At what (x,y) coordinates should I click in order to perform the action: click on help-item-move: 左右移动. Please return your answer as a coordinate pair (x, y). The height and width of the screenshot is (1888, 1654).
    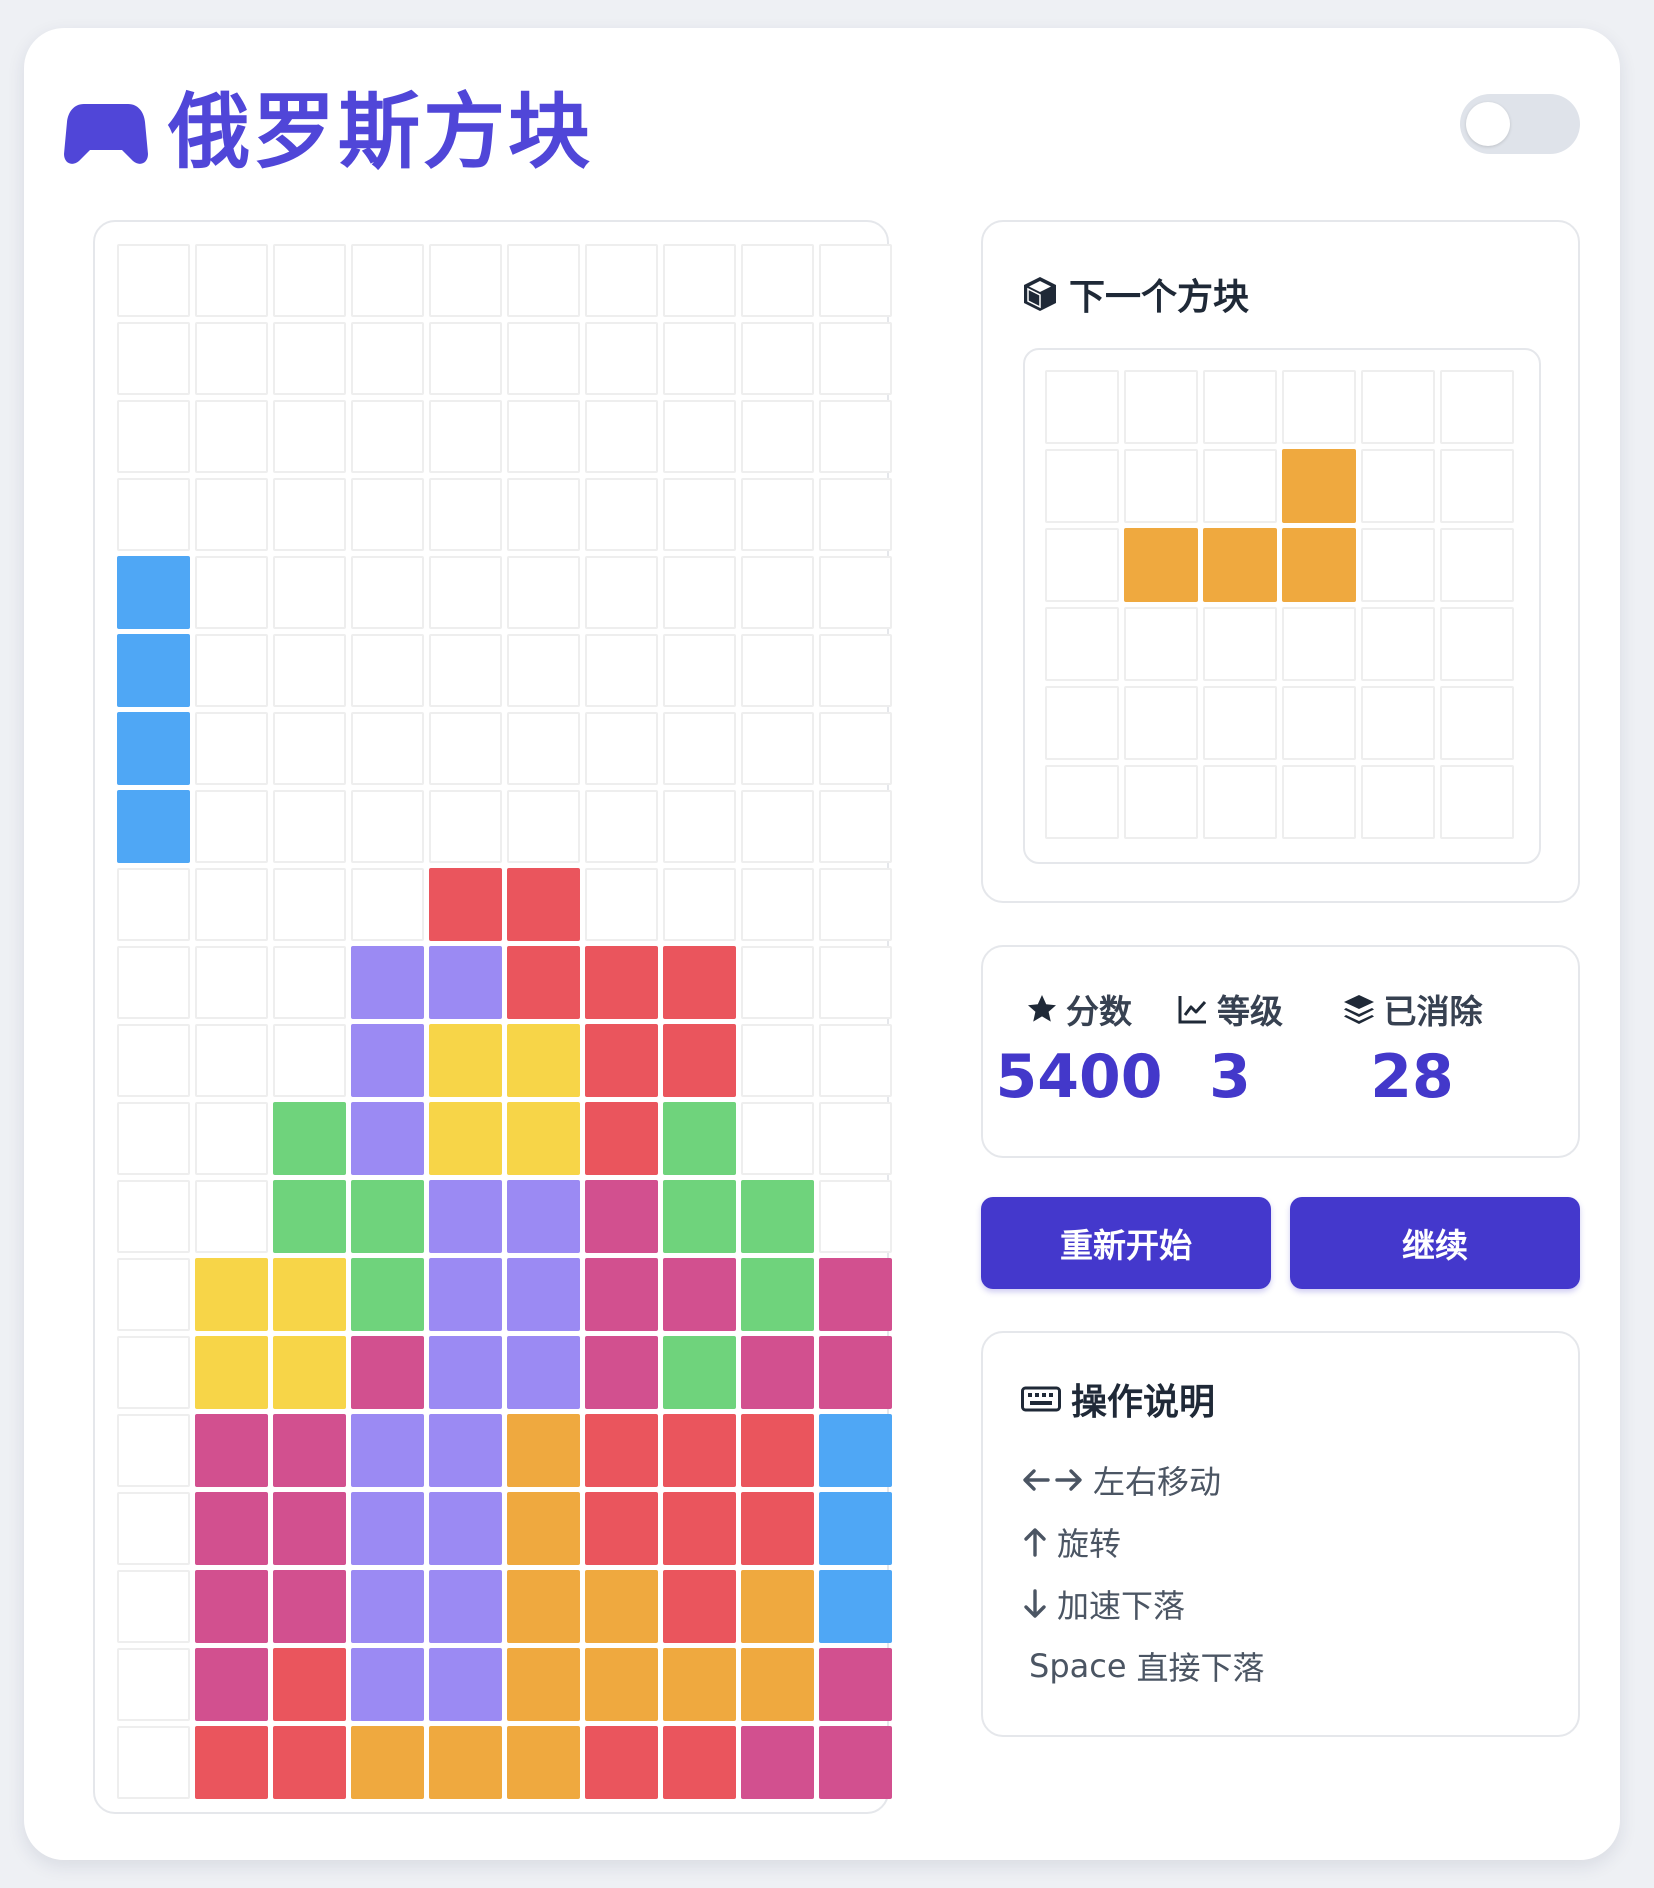
    Looking at the image, I should click on (1143, 1480).